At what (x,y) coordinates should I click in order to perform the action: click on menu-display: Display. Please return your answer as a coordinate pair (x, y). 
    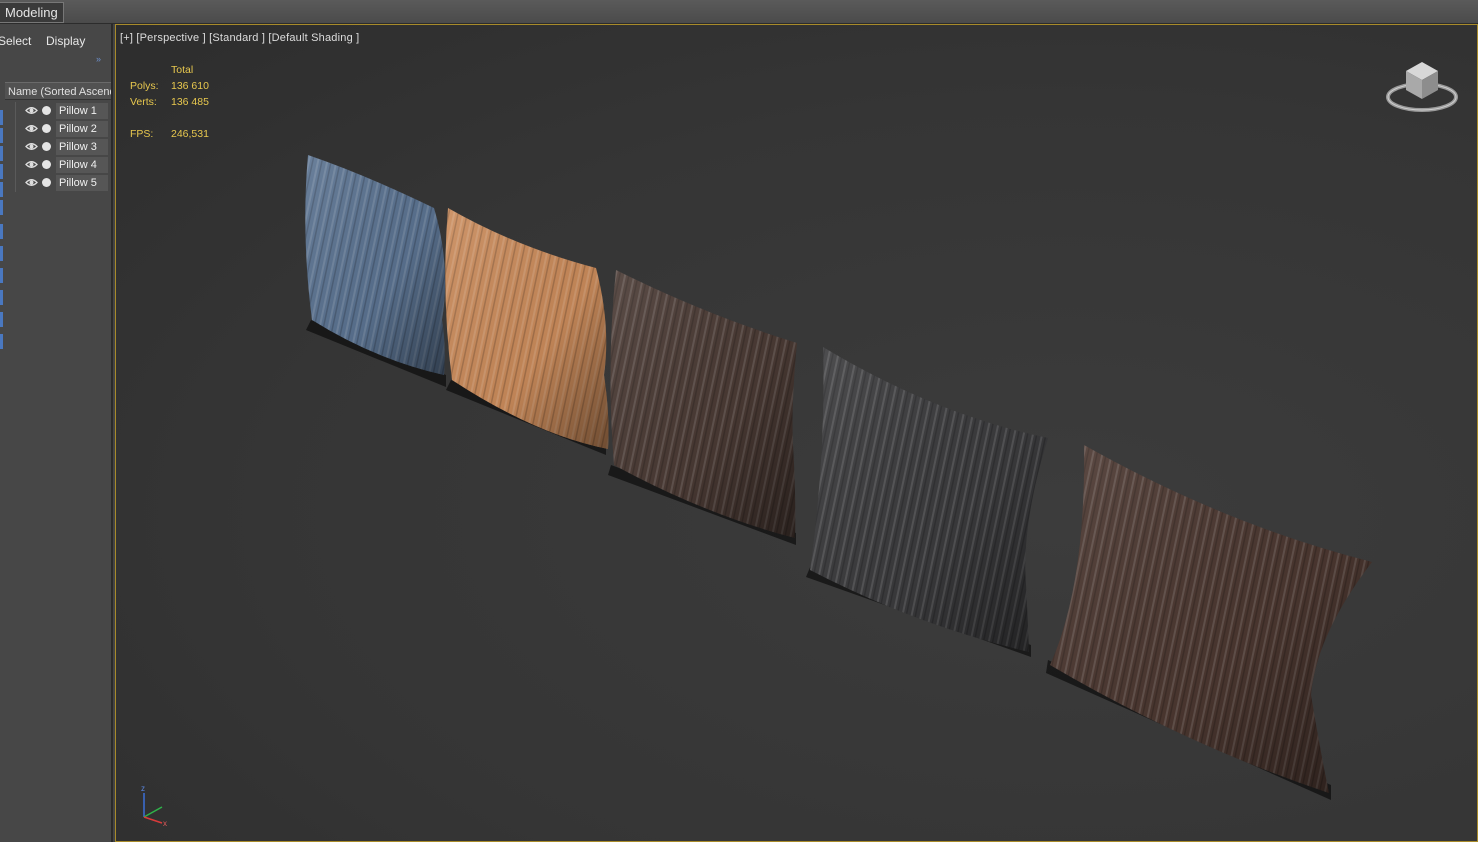
    Looking at the image, I should click on (65, 41).